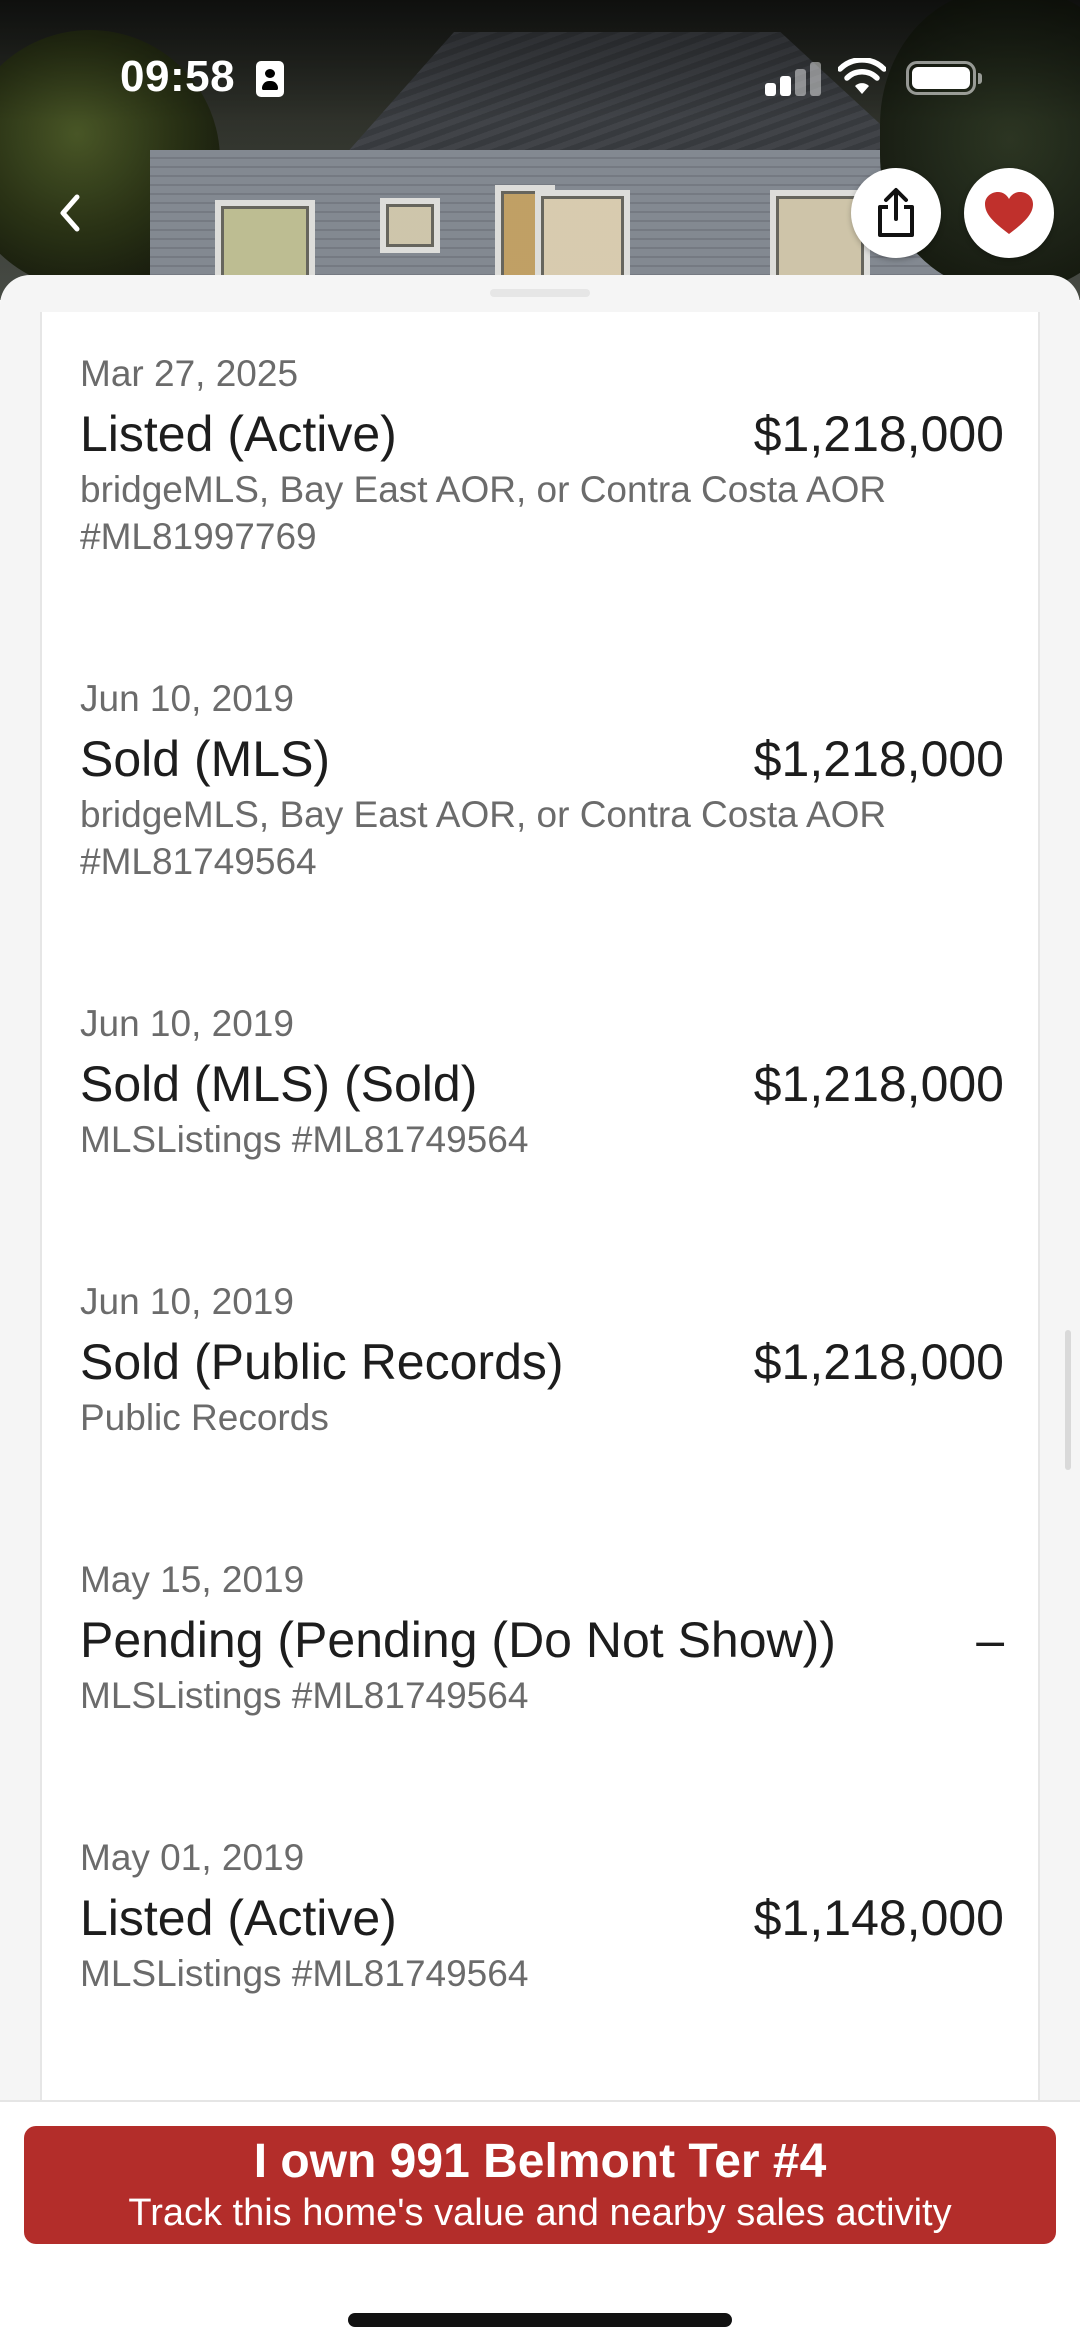 The width and height of the screenshot is (1080, 2347). Describe the element at coordinates (941, 78) in the screenshot. I see `battery-level` at that location.